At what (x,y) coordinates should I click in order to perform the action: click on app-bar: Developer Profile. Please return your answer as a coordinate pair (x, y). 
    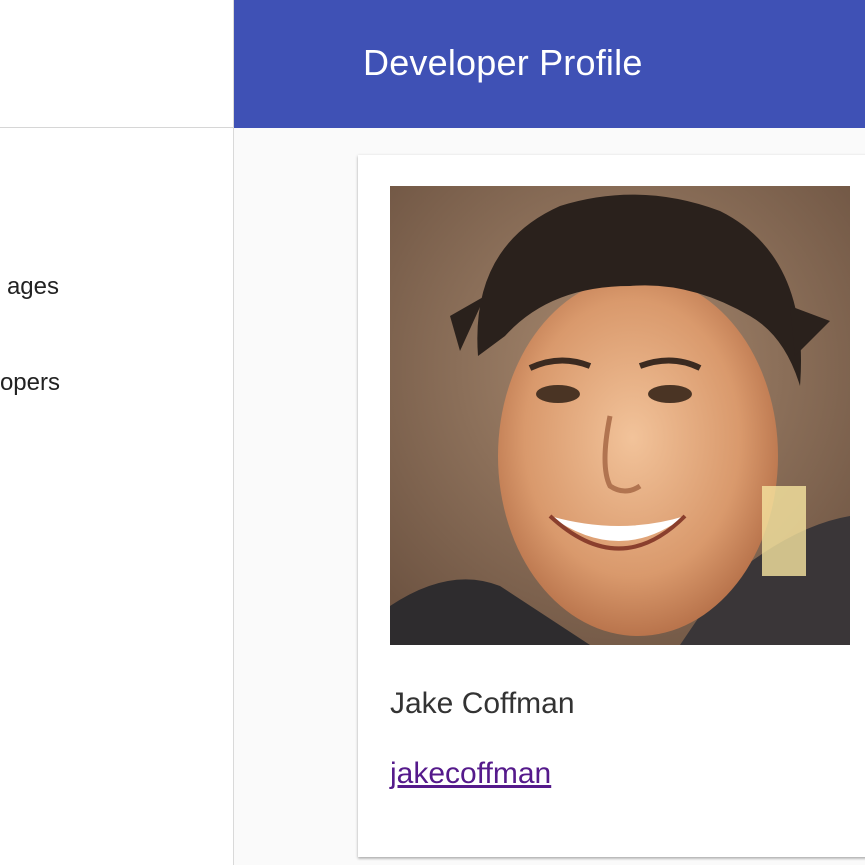
    Looking at the image, I should click on (549, 64).